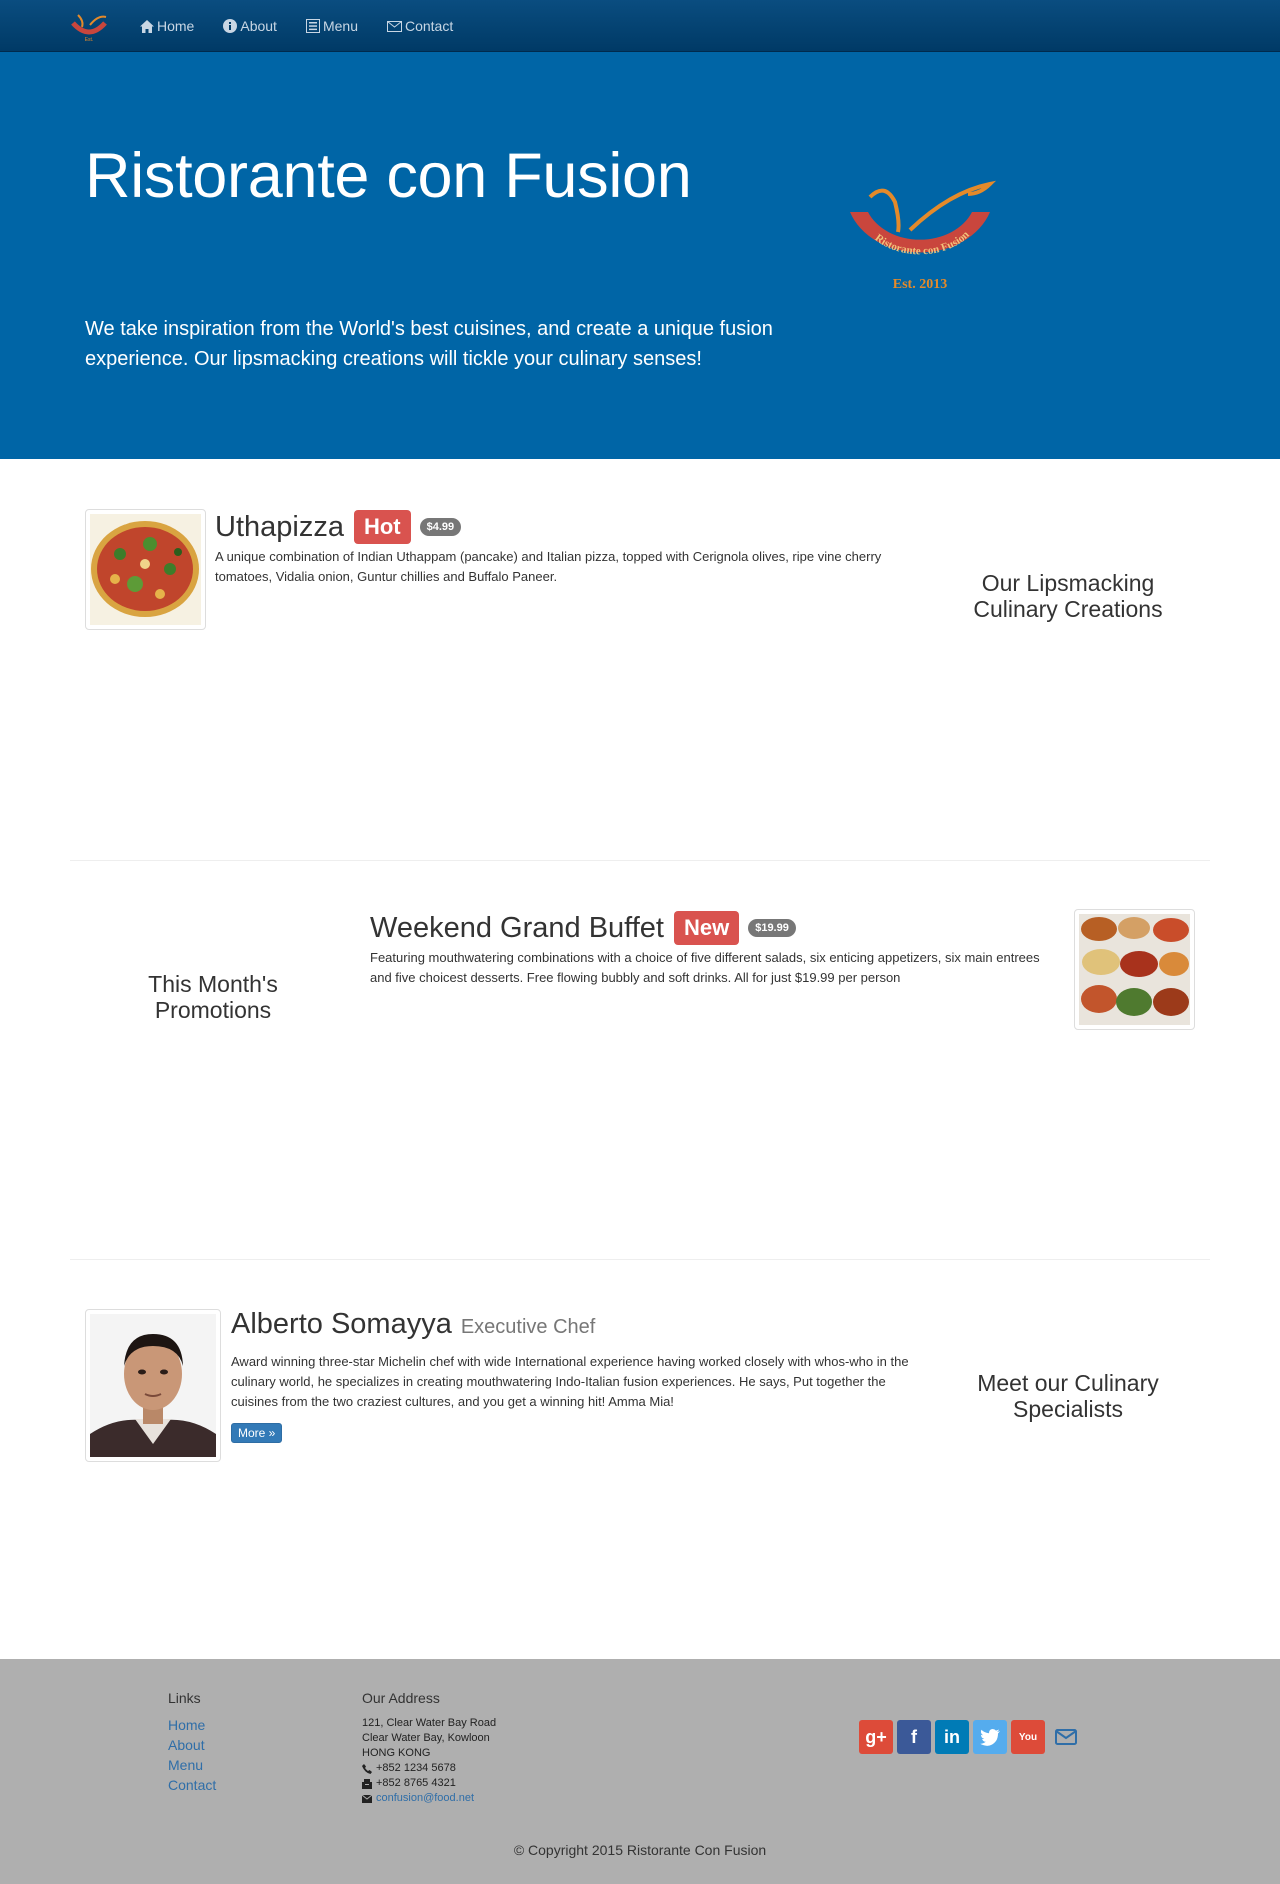 The width and height of the screenshot is (1280, 1884). Describe the element at coordinates (1068, 596) in the screenshot. I see `dish-section-title: Our Lipsmacking Culinary Creations` at that location.